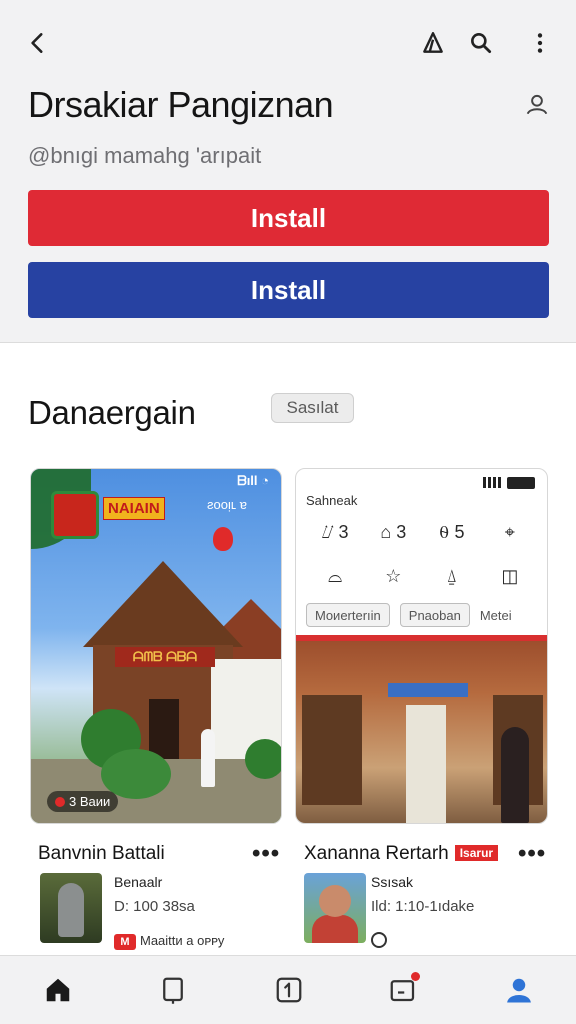 This screenshot has height=1024, width=576. I want to click on person-face, so click(335, 901).